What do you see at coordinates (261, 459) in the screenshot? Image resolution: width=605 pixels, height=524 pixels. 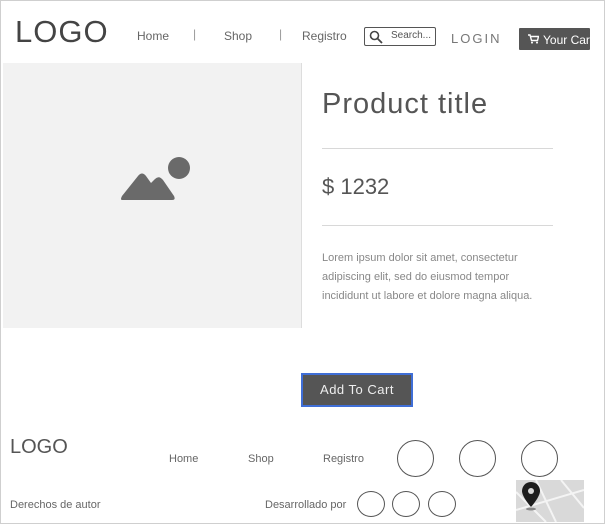 I see `footer-nav-shop: Shop` at bounding box center [261, 459].